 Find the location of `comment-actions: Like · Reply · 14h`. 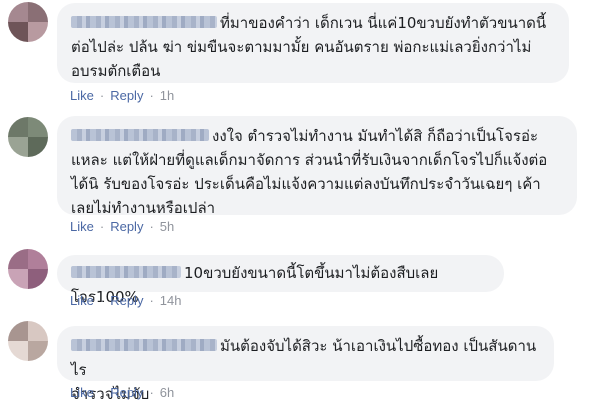

comment-actions: Like · Reply · 14h is located at coordinates (126, 301).